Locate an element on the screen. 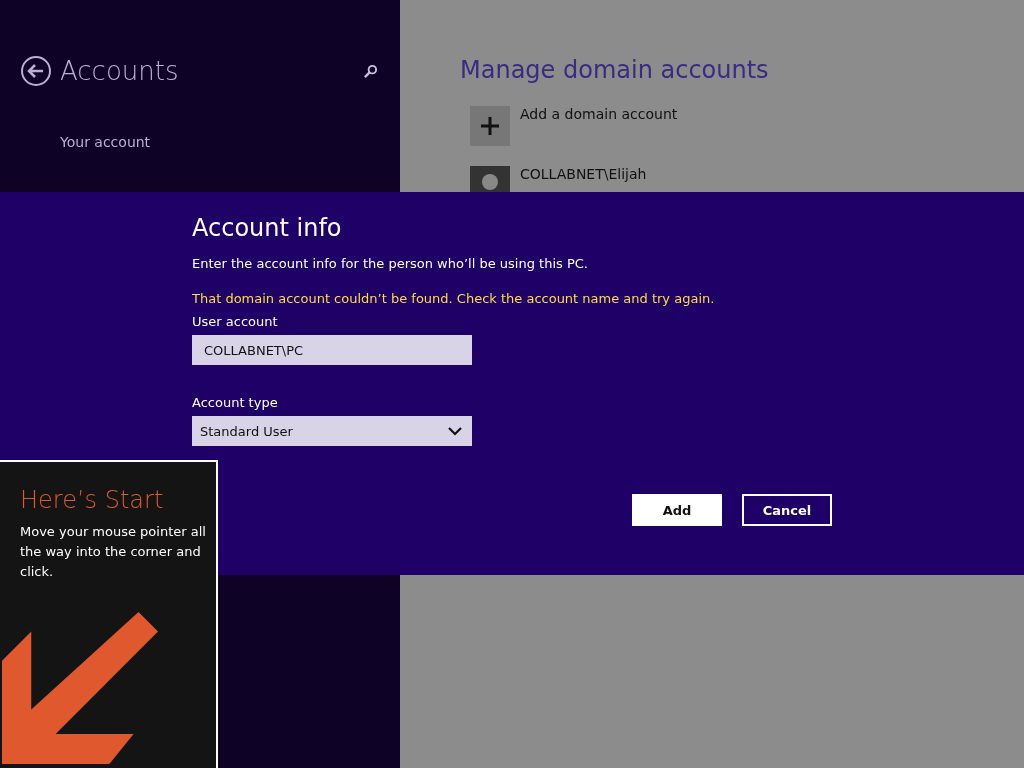 The image size is (1024, 768). pane-title: Accounts is located at coordinates (120, 71).